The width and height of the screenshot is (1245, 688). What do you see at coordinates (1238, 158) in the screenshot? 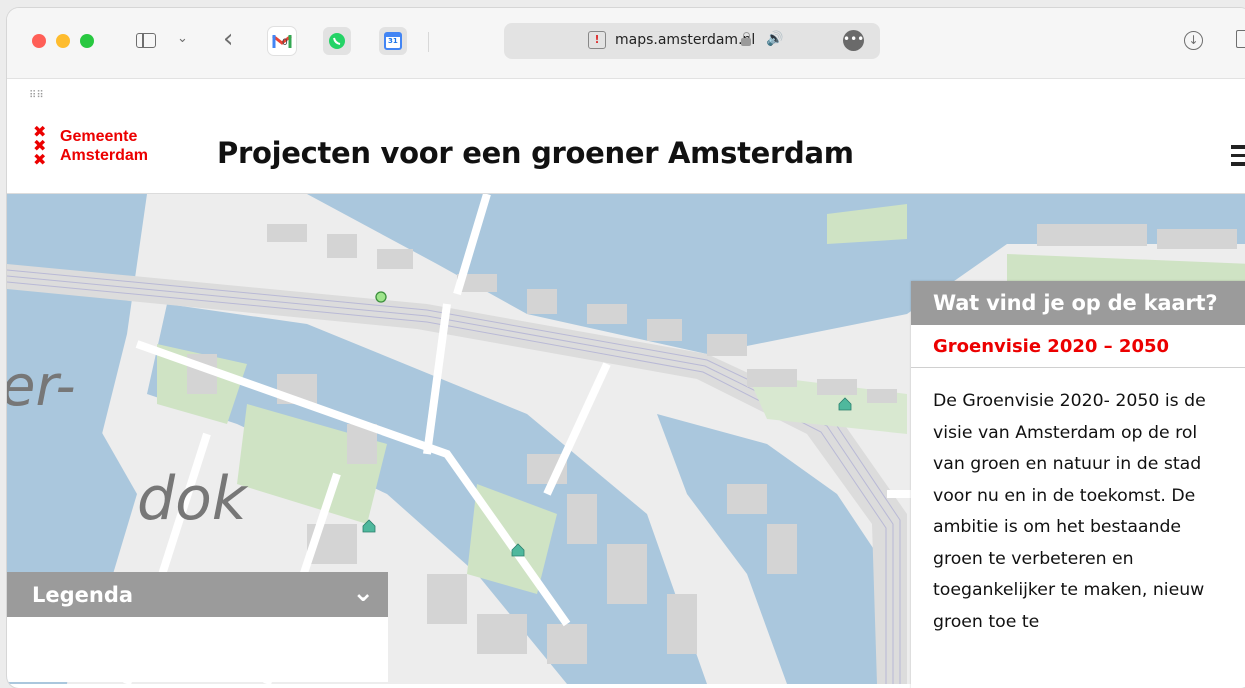
I see `hamburger-menu-icon` at bounding box center [1238, 158].